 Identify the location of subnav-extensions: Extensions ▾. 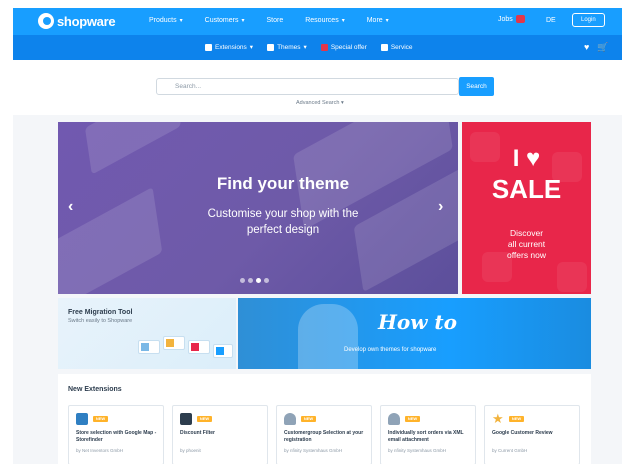
(229, 47).